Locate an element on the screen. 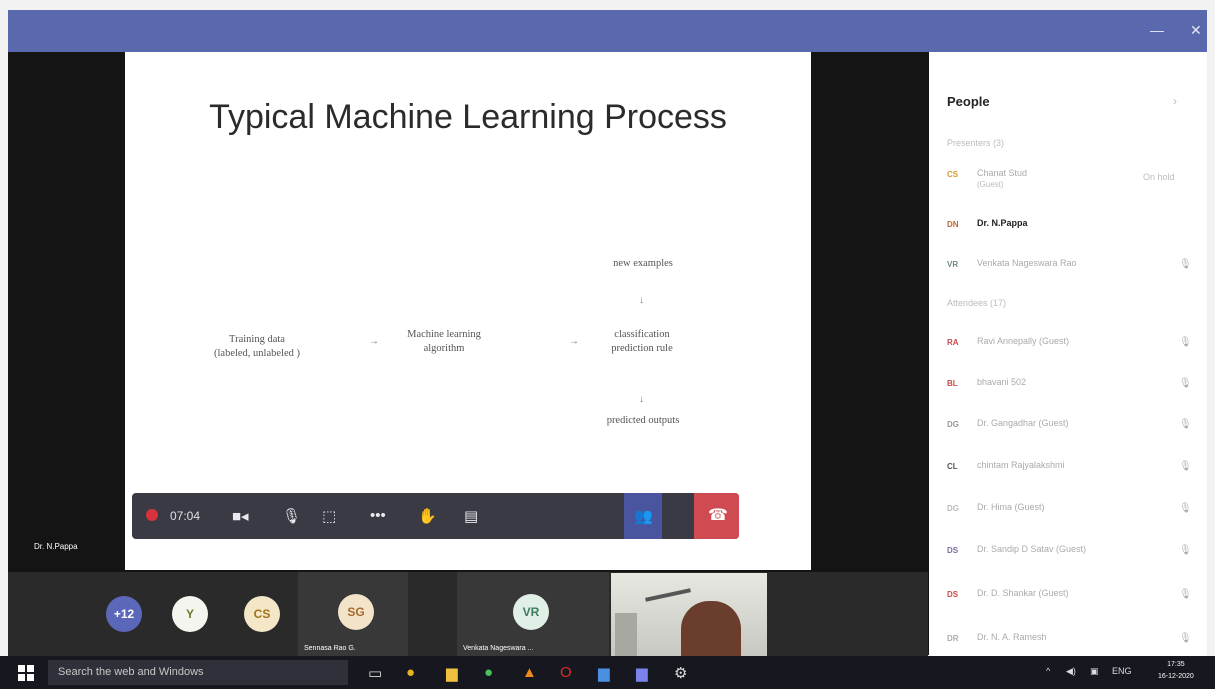 The width and height of the screenshot is (1215, 689). camera-door is located at coordinates (626, 634).